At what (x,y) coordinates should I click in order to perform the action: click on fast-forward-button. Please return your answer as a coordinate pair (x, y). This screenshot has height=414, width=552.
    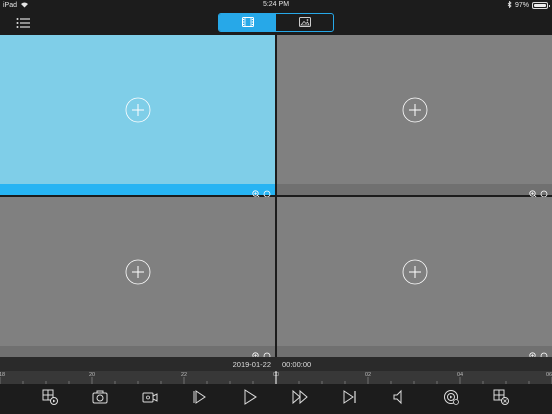
    Looking at the image, I should click on (300, 399).